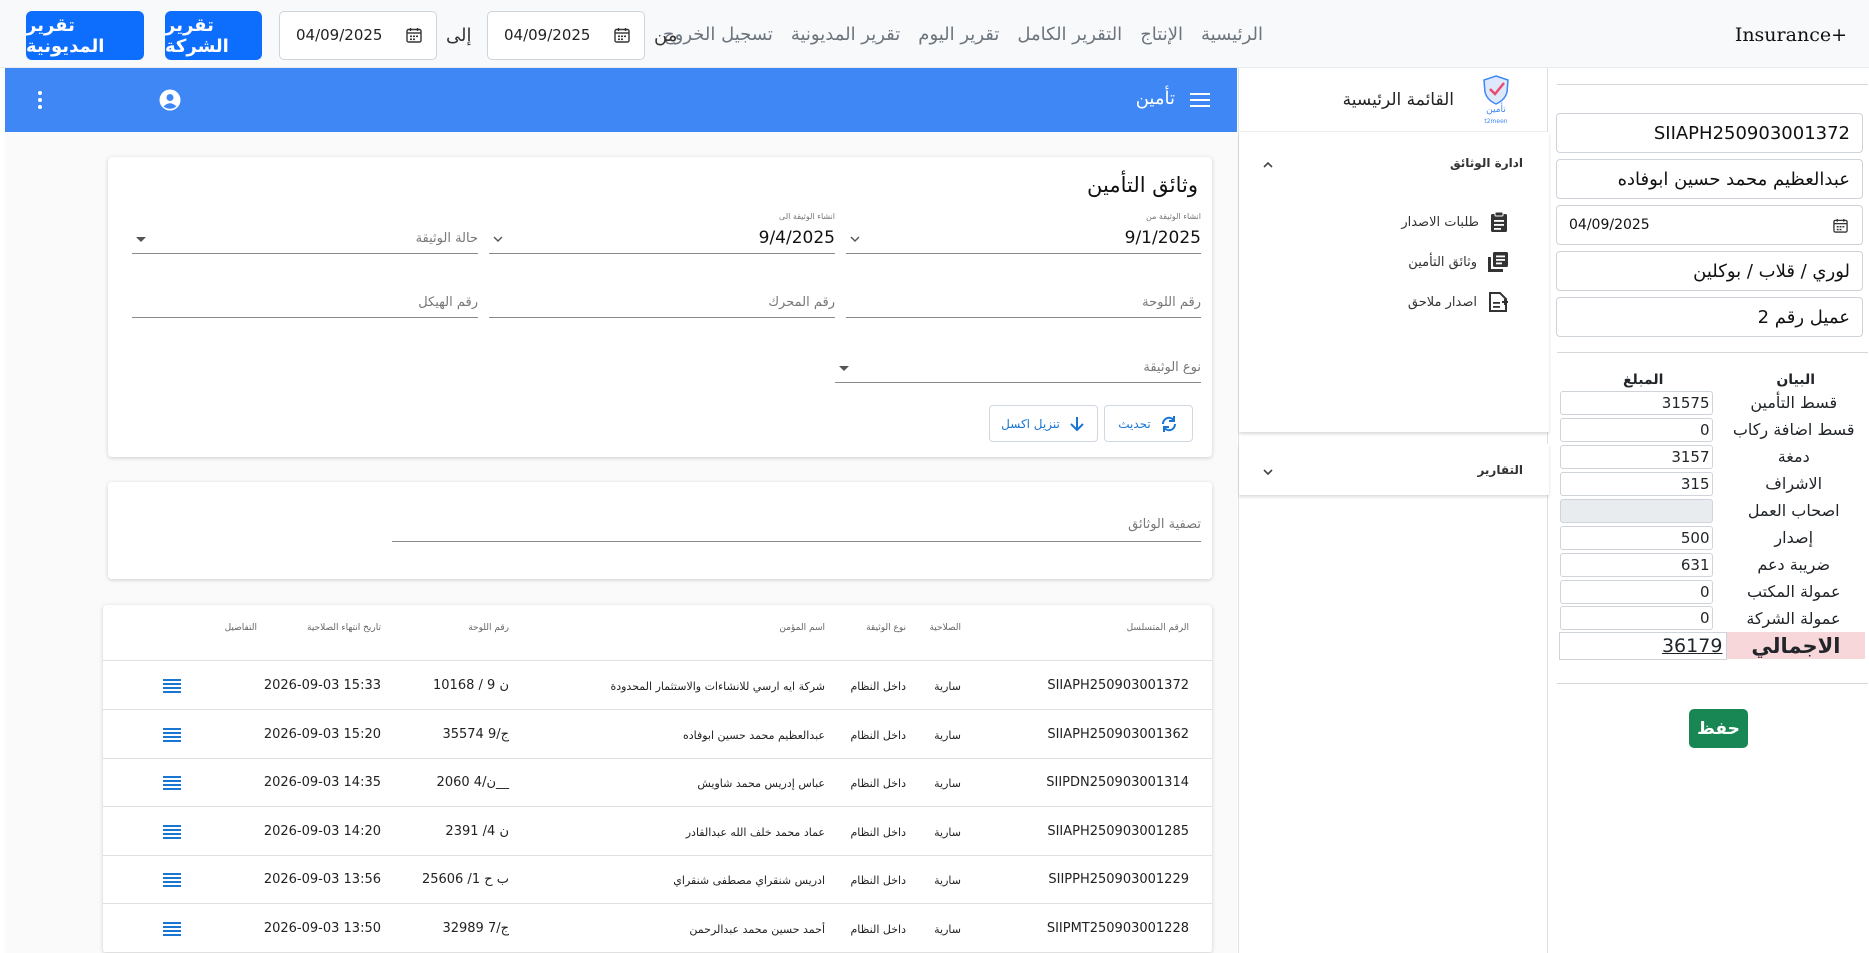 The height and width of the screenshot is (953, 1869). What do you see at coordinates (1486, 163) in the screenshot?
I see `section-title: ادارة الوثائق` at bounding box center [1486, 163].